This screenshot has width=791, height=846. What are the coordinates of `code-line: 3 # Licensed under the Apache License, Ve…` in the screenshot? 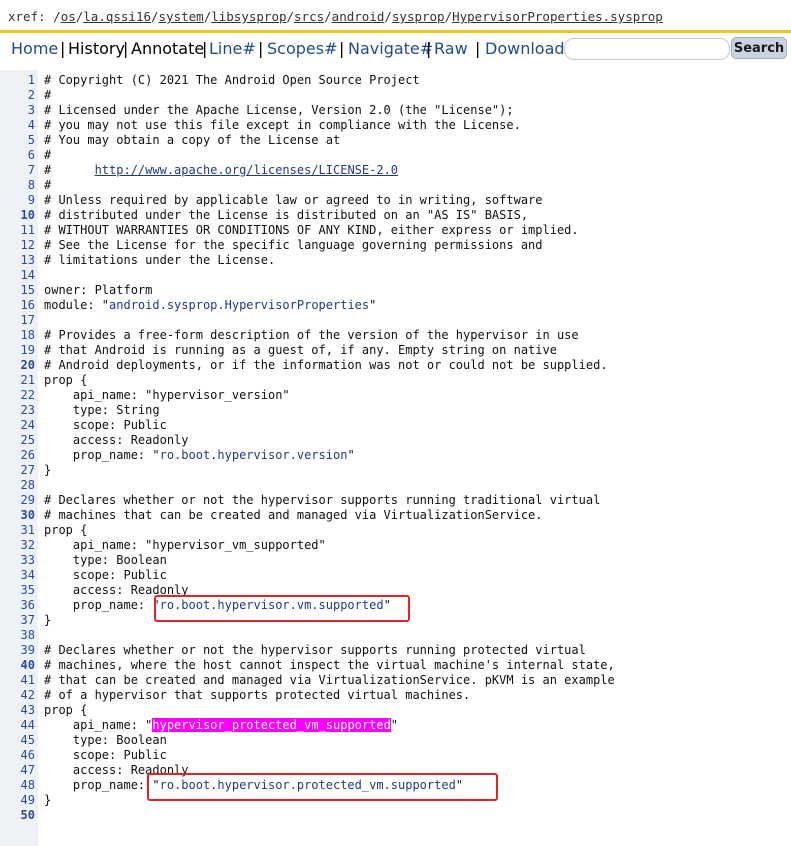 It's located at (395, 110).